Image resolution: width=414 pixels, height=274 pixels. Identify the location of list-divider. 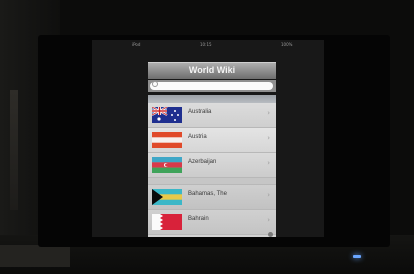
(212, 181).